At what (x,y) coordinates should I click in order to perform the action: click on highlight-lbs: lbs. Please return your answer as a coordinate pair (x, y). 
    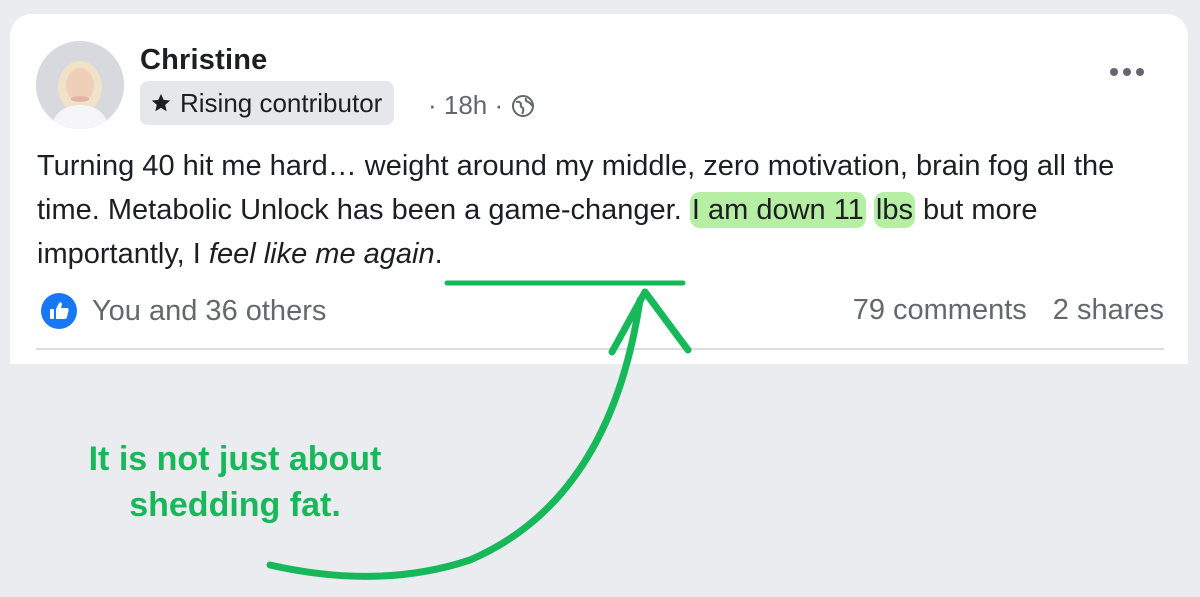
    Looking at the image, I should click on (894, 210).